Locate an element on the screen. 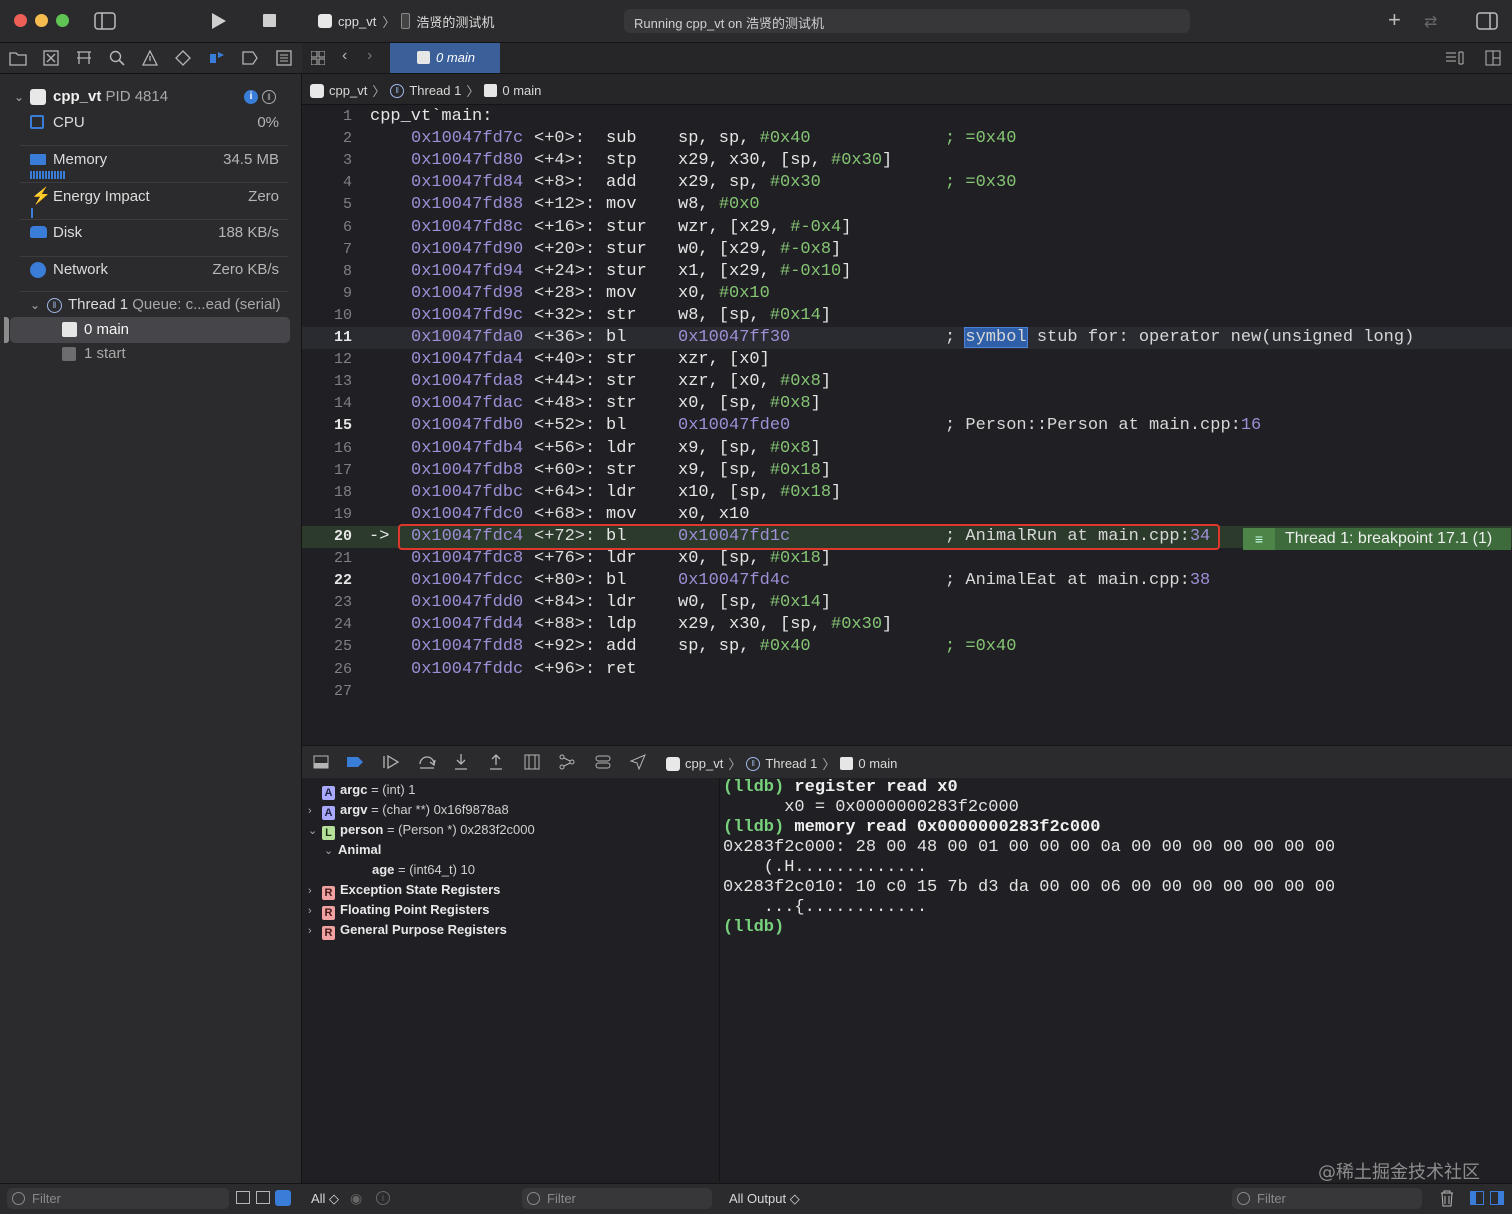 The height and width of the screenshot is (1214, 1512). back-icon: ‹ is located at coordinates (344, 56).